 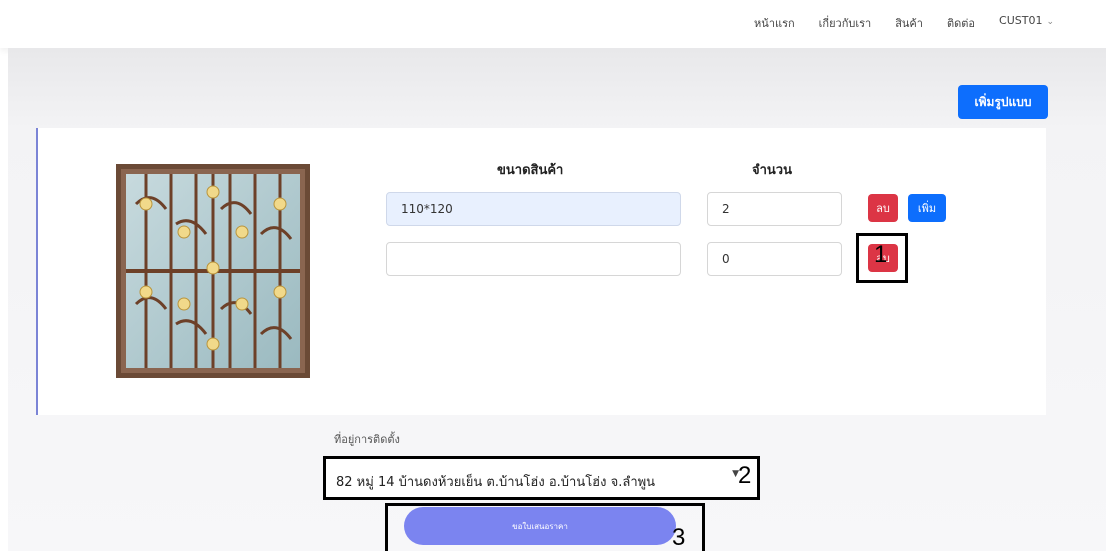 What do you see at coordinates (883, 208) in the screenshot?
I see `delete-button-row-1: ลบ` at bounding box center [883, 208].